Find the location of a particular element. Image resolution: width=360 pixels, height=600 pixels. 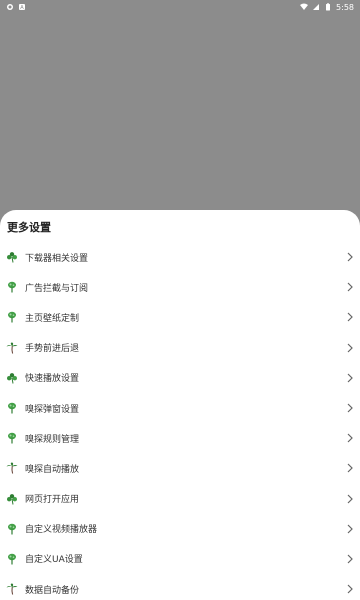

settings-row: 数据自动备份 is located at coordinates (180, 587).